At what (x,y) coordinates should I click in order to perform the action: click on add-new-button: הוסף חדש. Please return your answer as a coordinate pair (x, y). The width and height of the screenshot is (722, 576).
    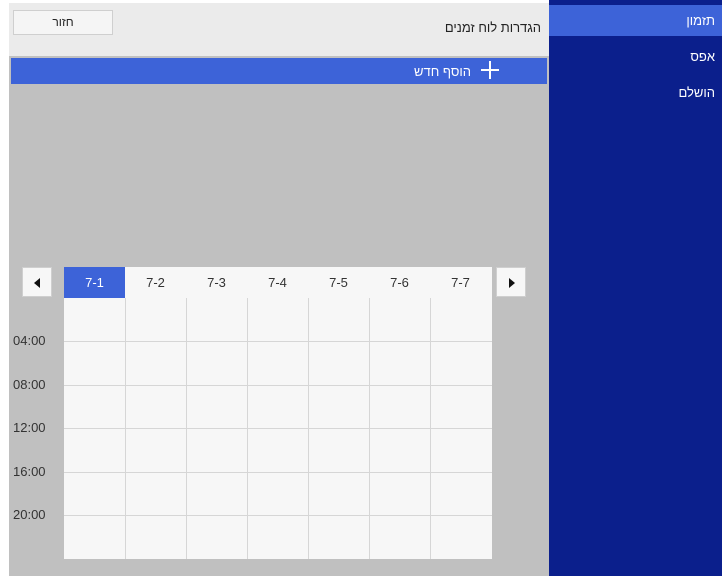
    Looking at the image, I should click on (279, 71).